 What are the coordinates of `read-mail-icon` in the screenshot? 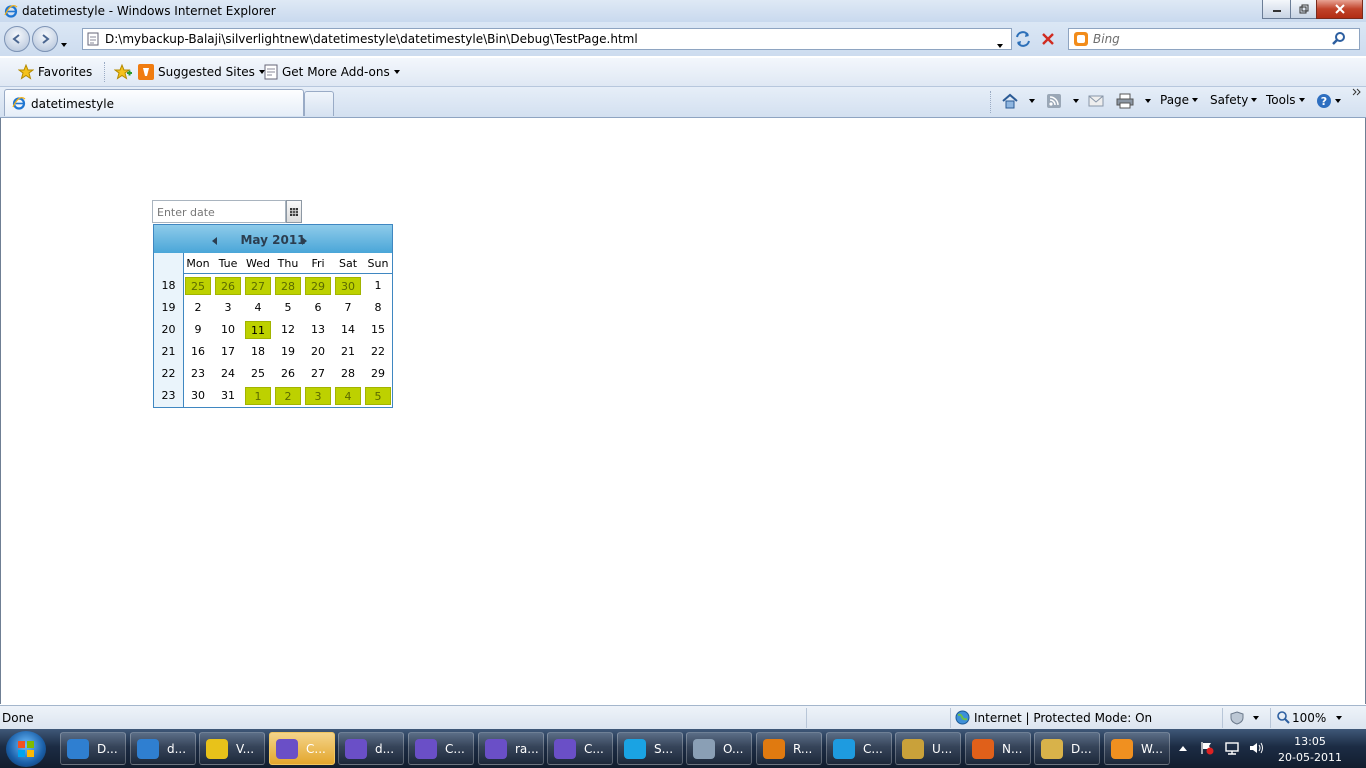 It's located at (1096, 101).